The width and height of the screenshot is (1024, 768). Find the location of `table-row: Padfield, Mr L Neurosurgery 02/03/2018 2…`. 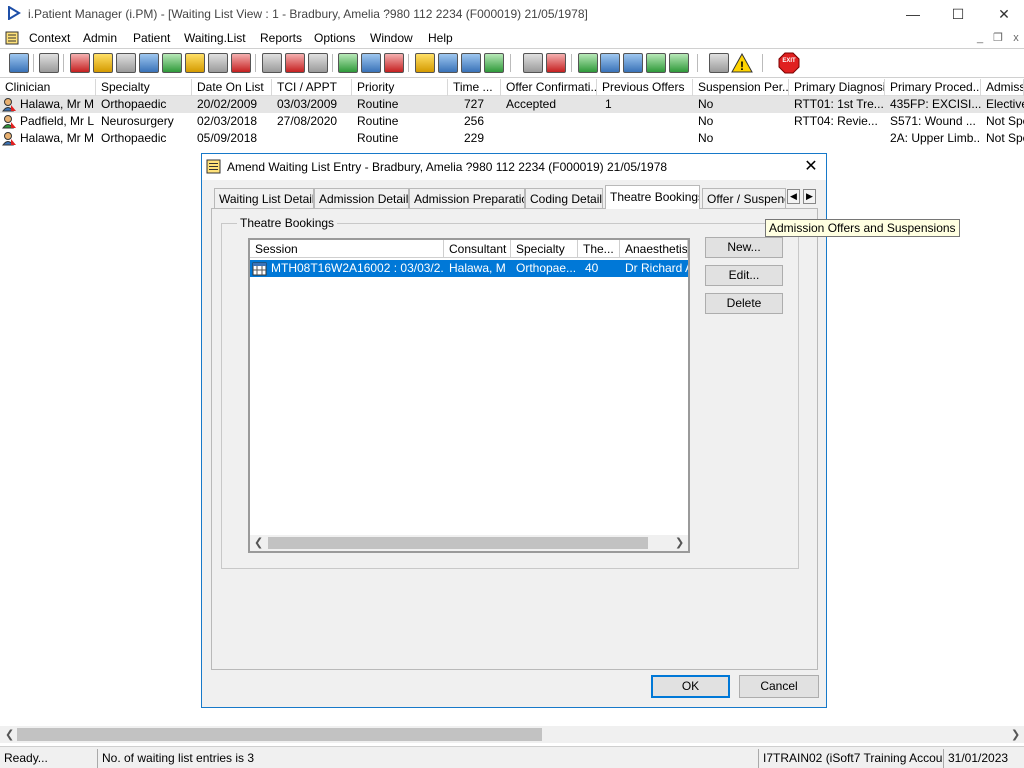

table-row: Padfield, Mr L Neurosurgery 02/03/2018 2… is located at coordinates (512, 121).